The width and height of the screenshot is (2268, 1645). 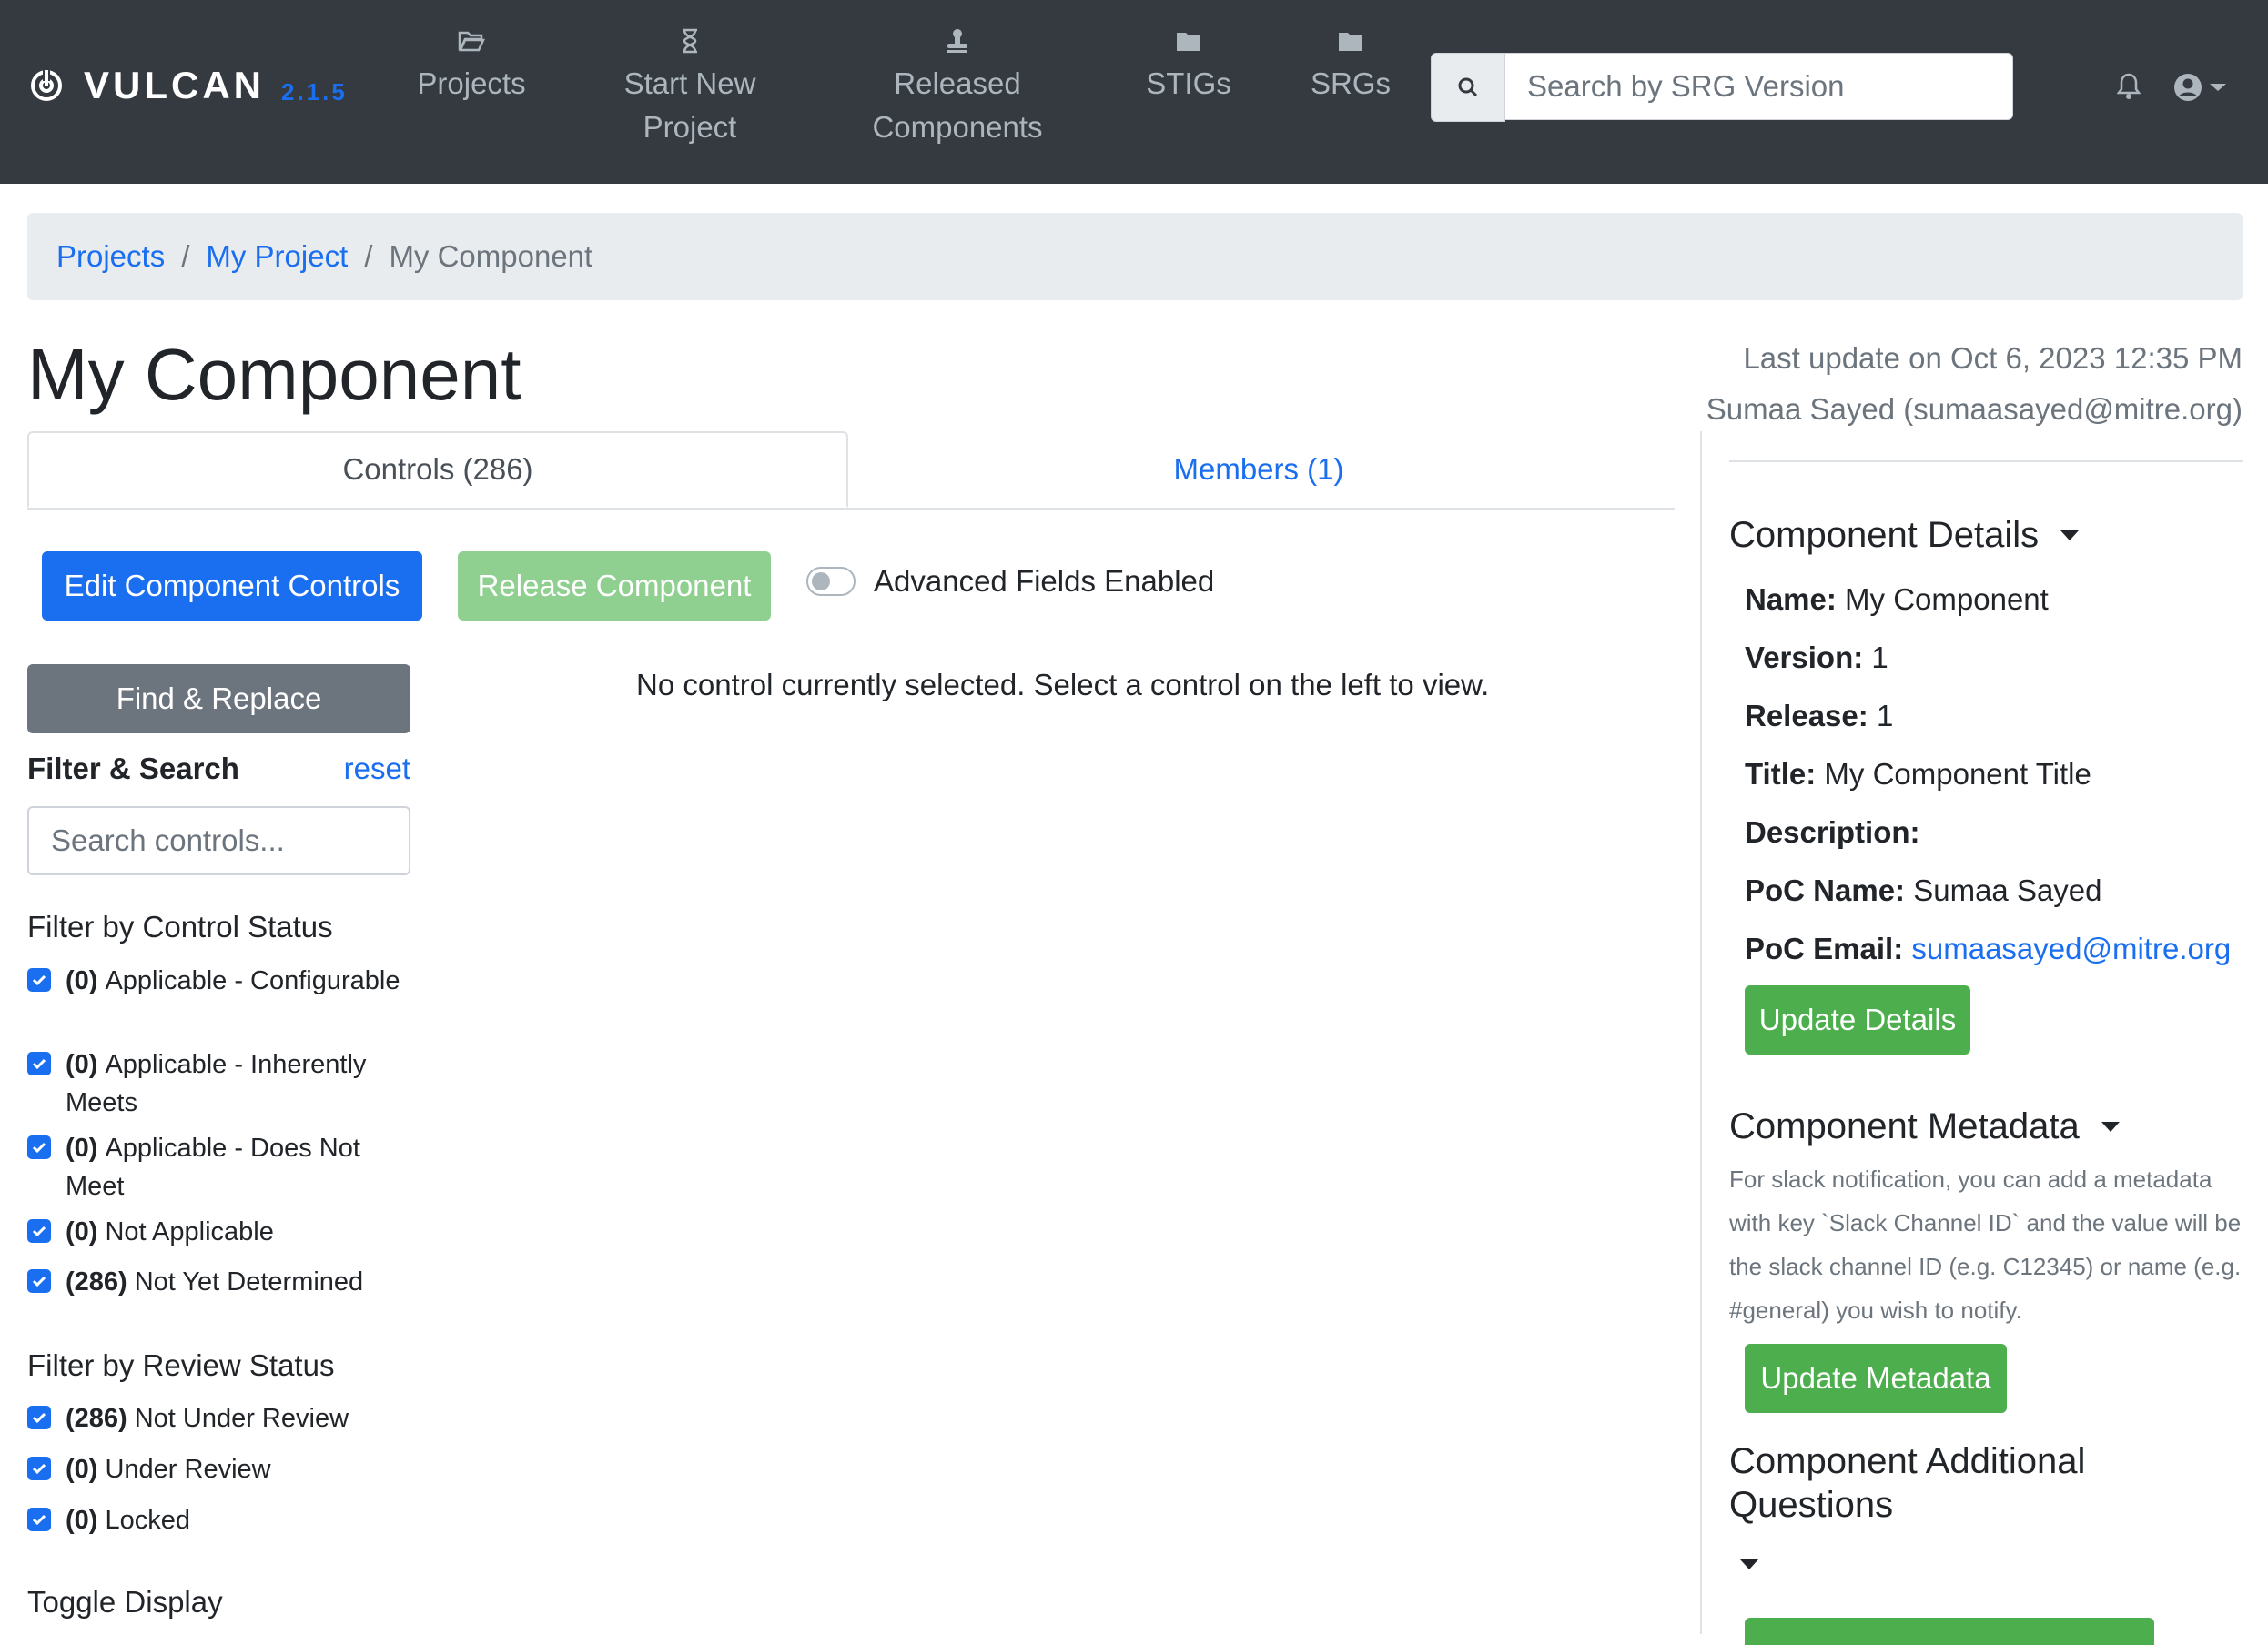 What do you see at coordinates (690, 88) in the screenshot?
I see `nav-start-new-project: Start New Project` at bounding box center [690, 88].